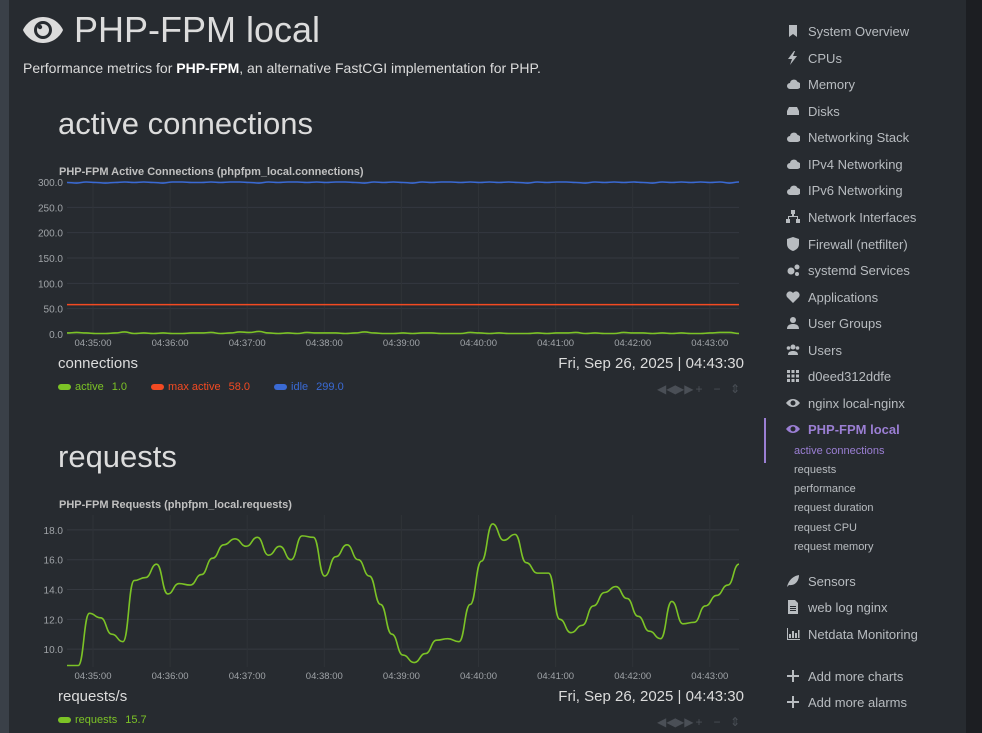  What do you see at coordinates (93, 343) in the screenshot?
I see `x-tick-label: 04:35:00` at bounding box center [93, 343].